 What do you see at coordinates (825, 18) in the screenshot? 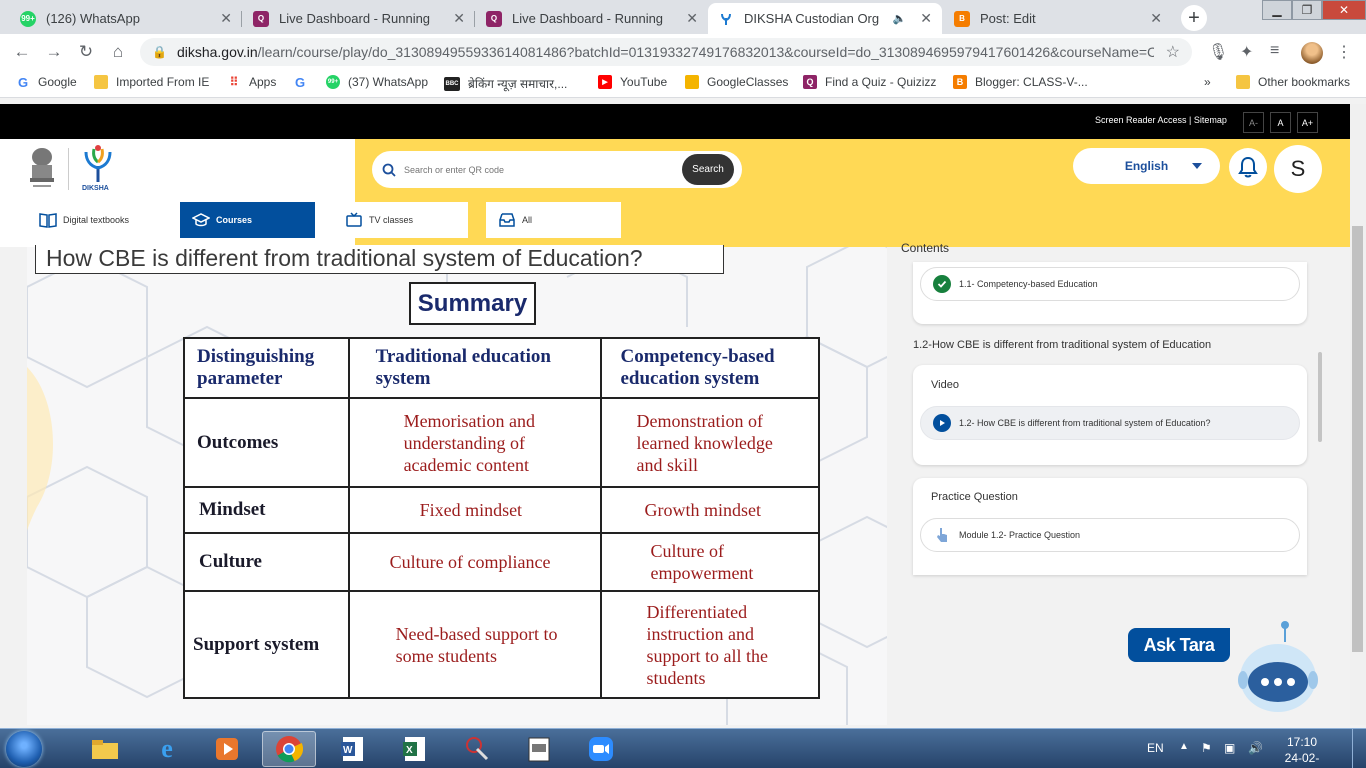
I see `browser-tab-active: DIKSHA Custodian Org 🔈 ✕` at bounding box center [825, 18].